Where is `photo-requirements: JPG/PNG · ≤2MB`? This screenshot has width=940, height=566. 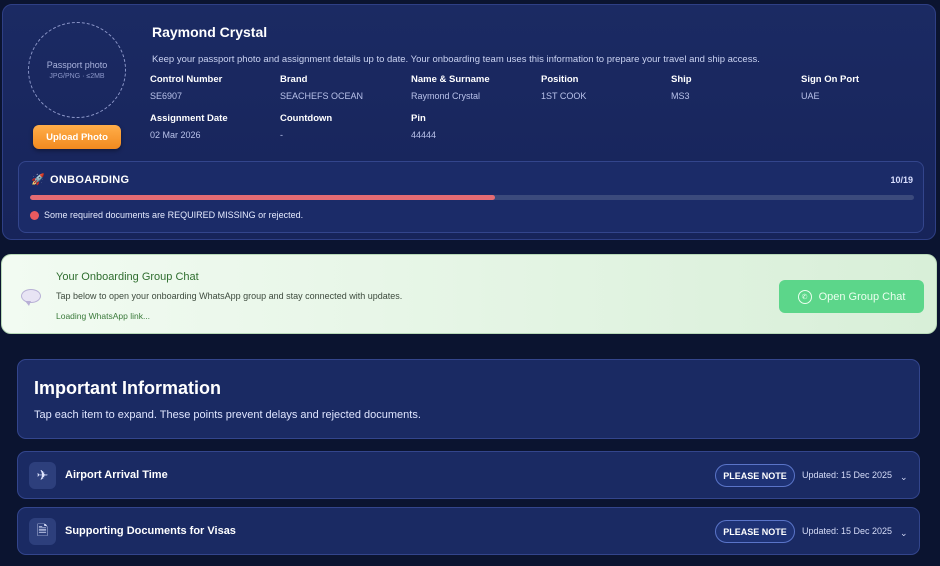 photo-requirements: JPG/PNG · ≤2MB is located at coordinates (77, 76).